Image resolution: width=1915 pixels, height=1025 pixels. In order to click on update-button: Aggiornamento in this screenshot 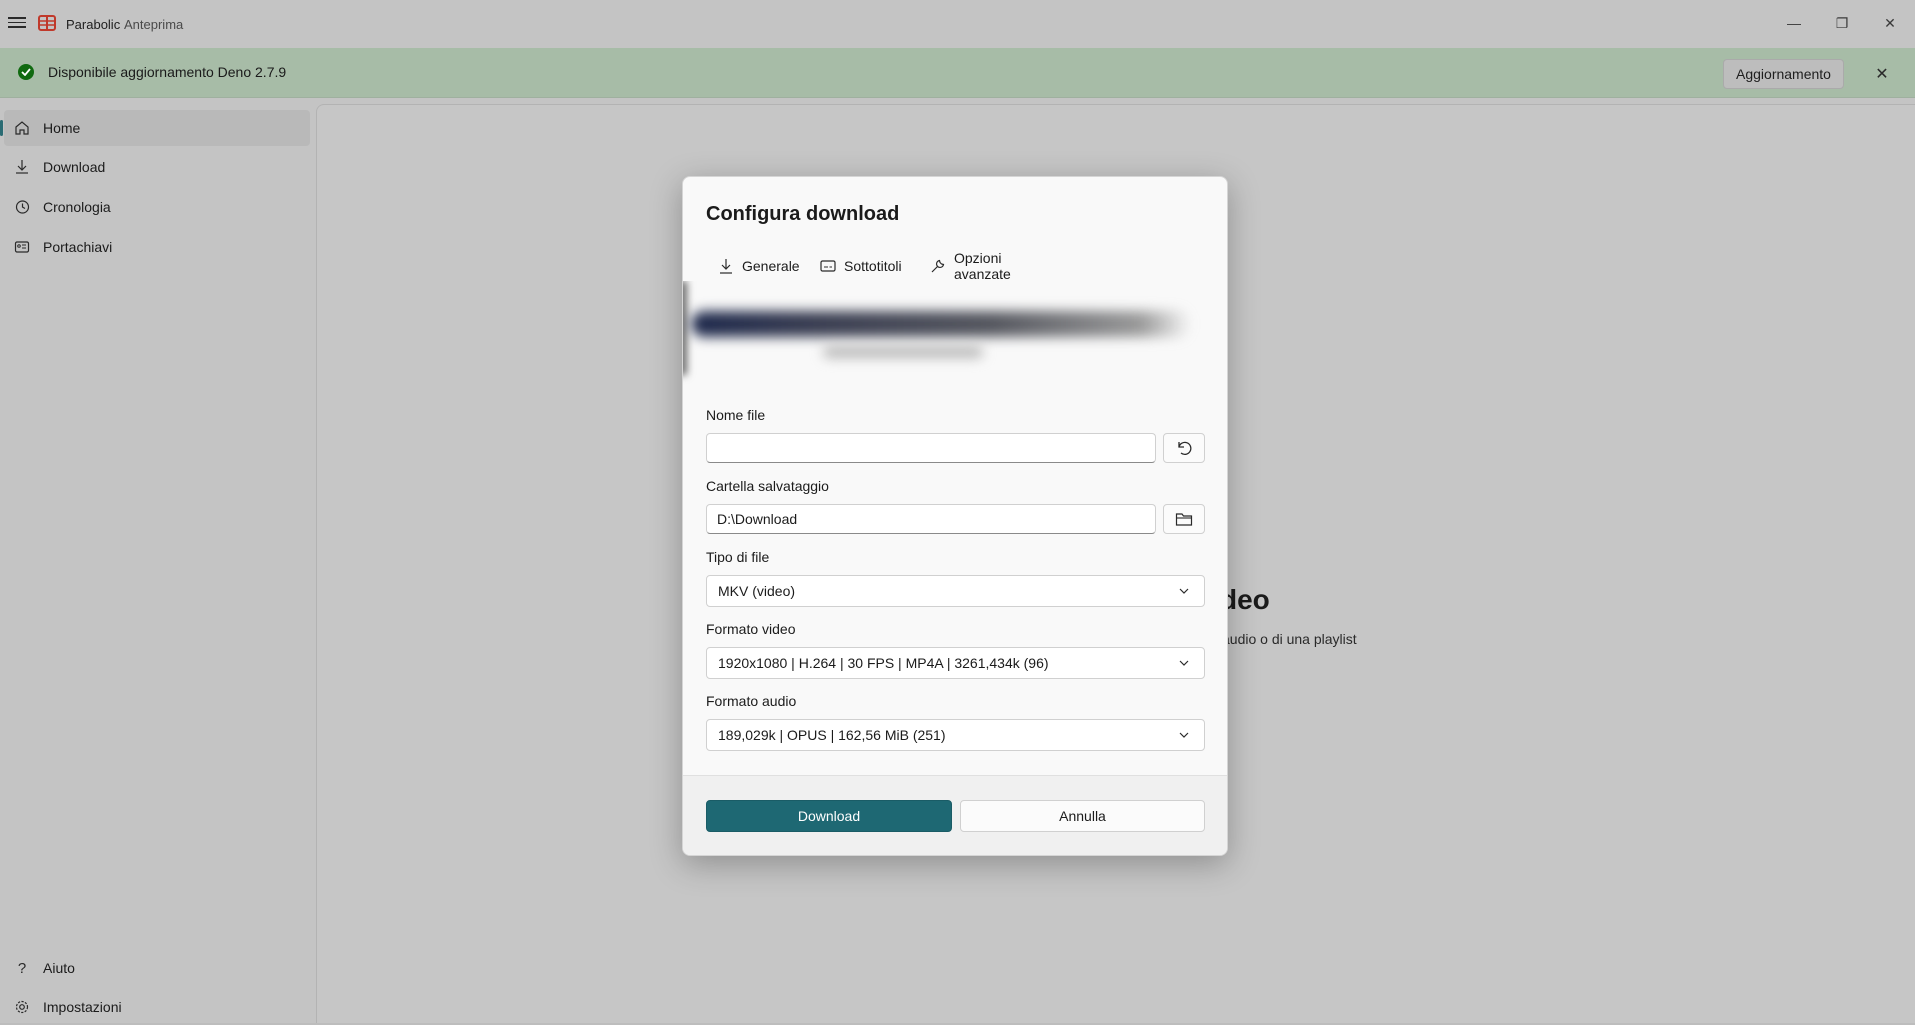, I will do `click(1783, 74)`.